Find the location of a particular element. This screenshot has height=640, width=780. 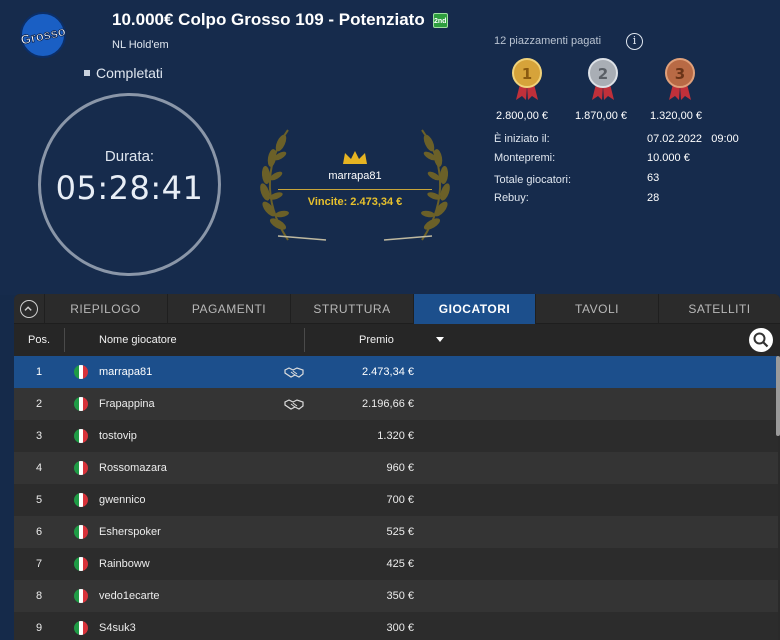

prizepool-label: Montepremi: is located at coordinates (525, 158).